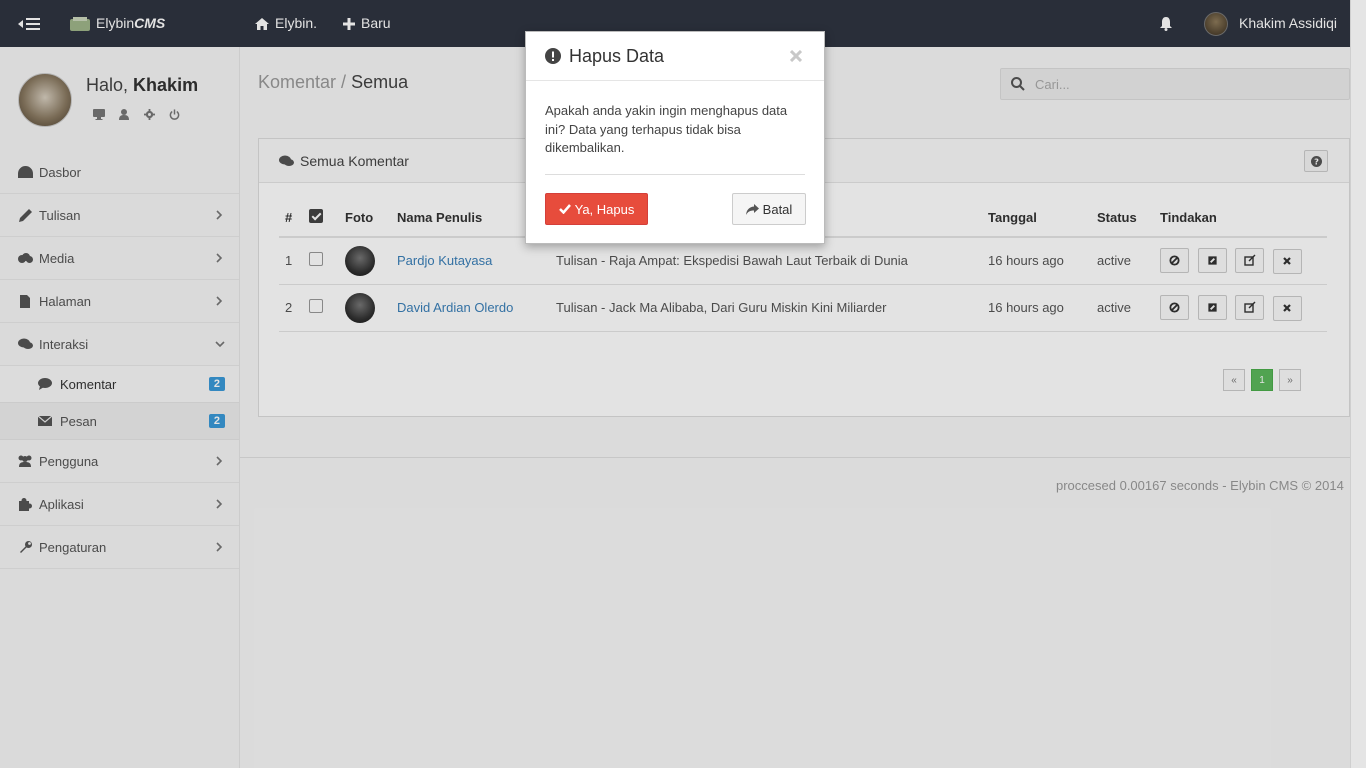 The height and width of the screenshot is (768, 1366). I want to click on share-icon, so click(752, 209).